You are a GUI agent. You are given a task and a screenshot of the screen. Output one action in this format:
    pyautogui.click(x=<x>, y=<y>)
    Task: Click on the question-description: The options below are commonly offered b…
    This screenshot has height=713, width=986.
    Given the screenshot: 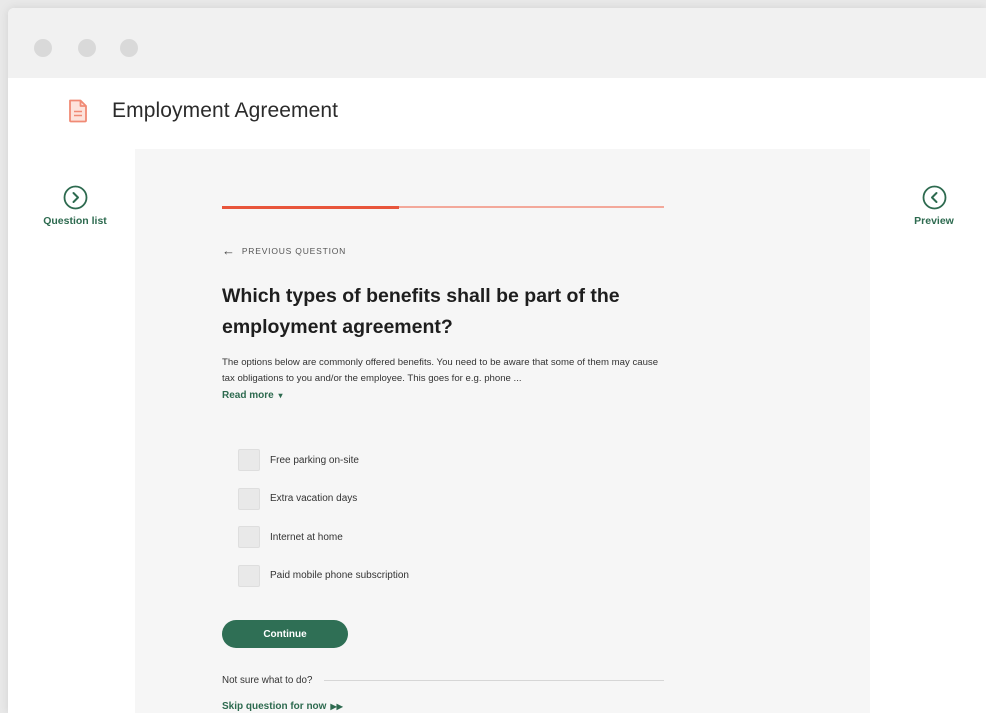 What is the action you would take?
    pyautogui.click(x=440, y=370)
    